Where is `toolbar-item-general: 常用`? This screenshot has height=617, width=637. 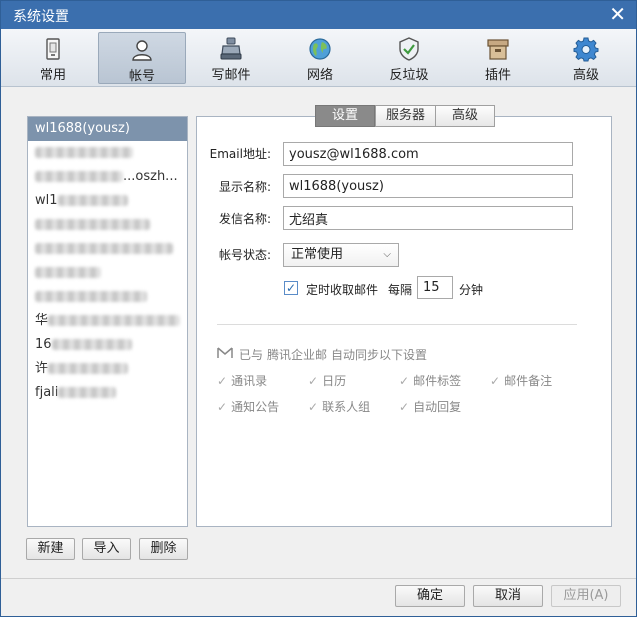
toolbar-item-general: 常用 is located at coordinates (53, 58).